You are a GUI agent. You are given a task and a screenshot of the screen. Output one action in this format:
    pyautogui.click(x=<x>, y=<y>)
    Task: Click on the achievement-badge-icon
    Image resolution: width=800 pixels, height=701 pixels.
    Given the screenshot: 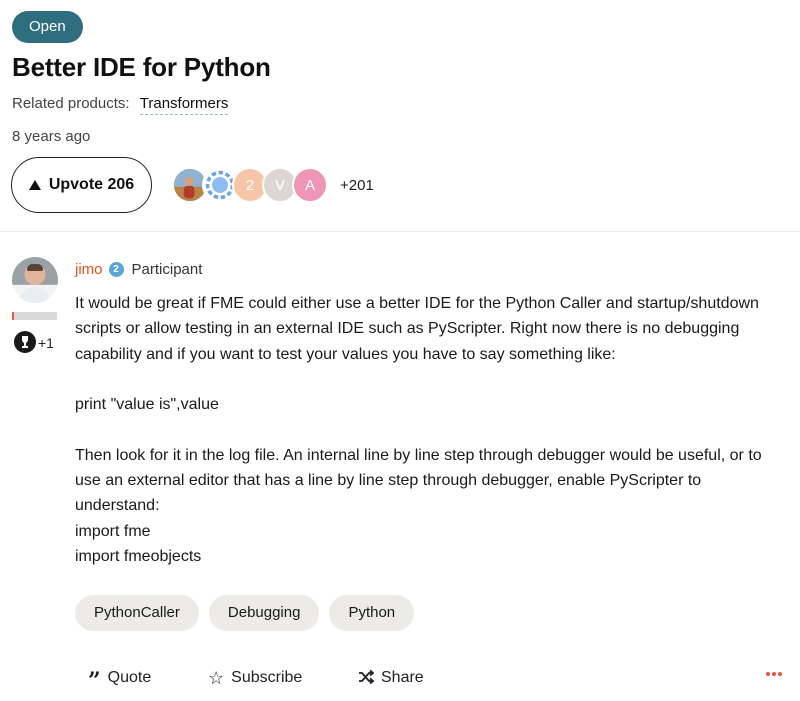 What is the action you would take?
    pyautogui.click(x=25, y=342)
    